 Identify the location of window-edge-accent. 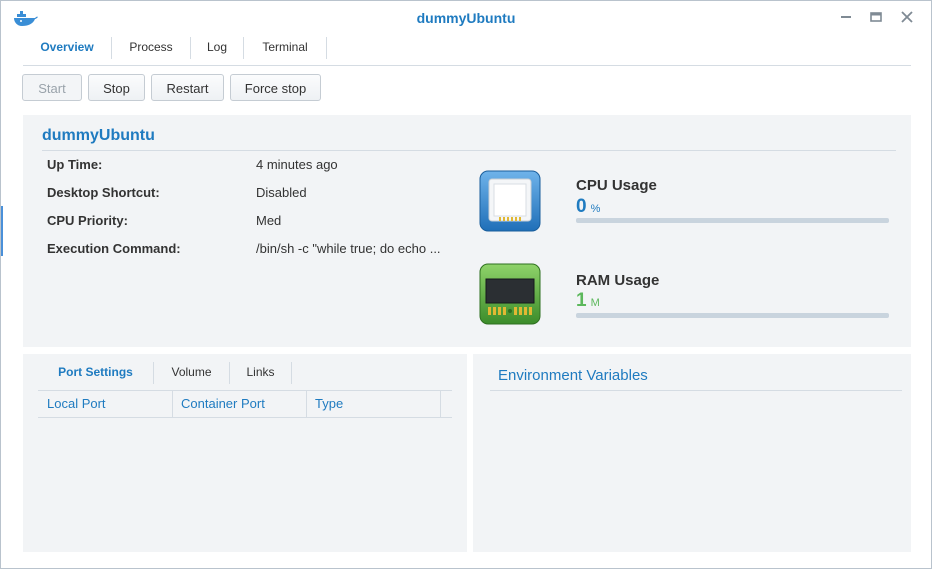
(2, 231).